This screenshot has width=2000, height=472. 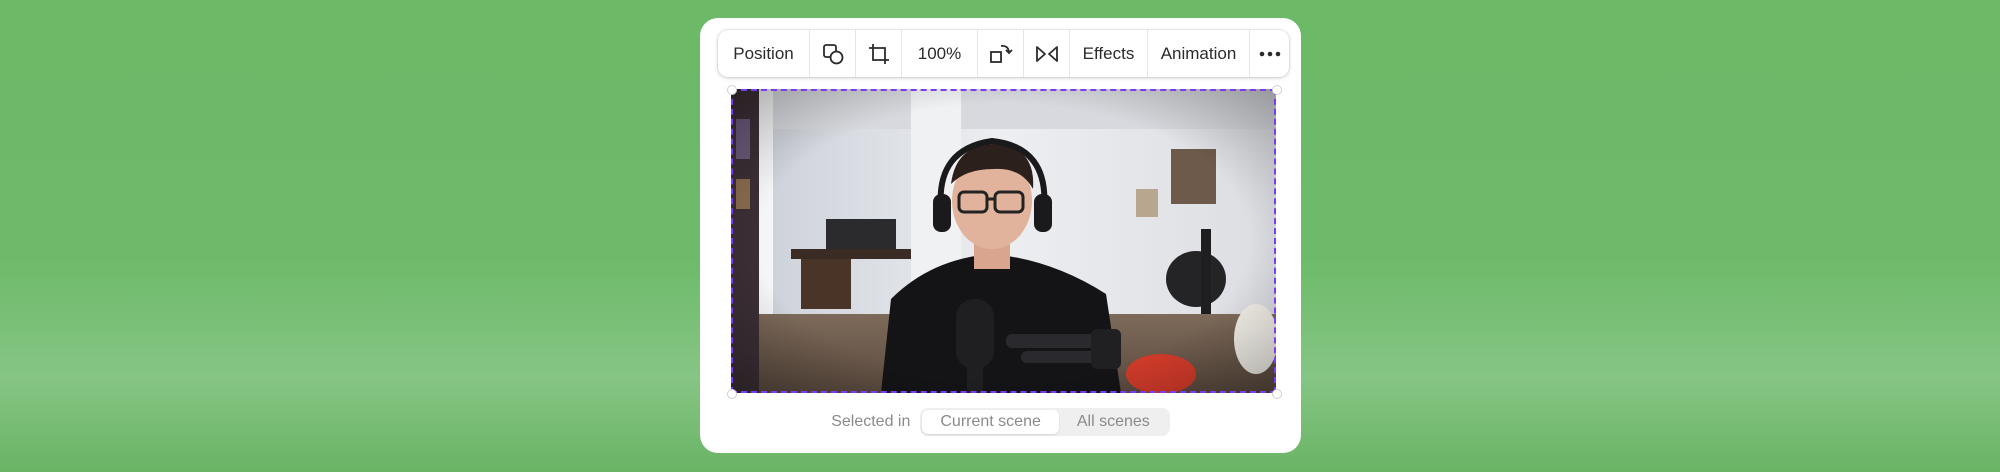 I want to click on zoom-value: 100%, so click(x=939, y=53).